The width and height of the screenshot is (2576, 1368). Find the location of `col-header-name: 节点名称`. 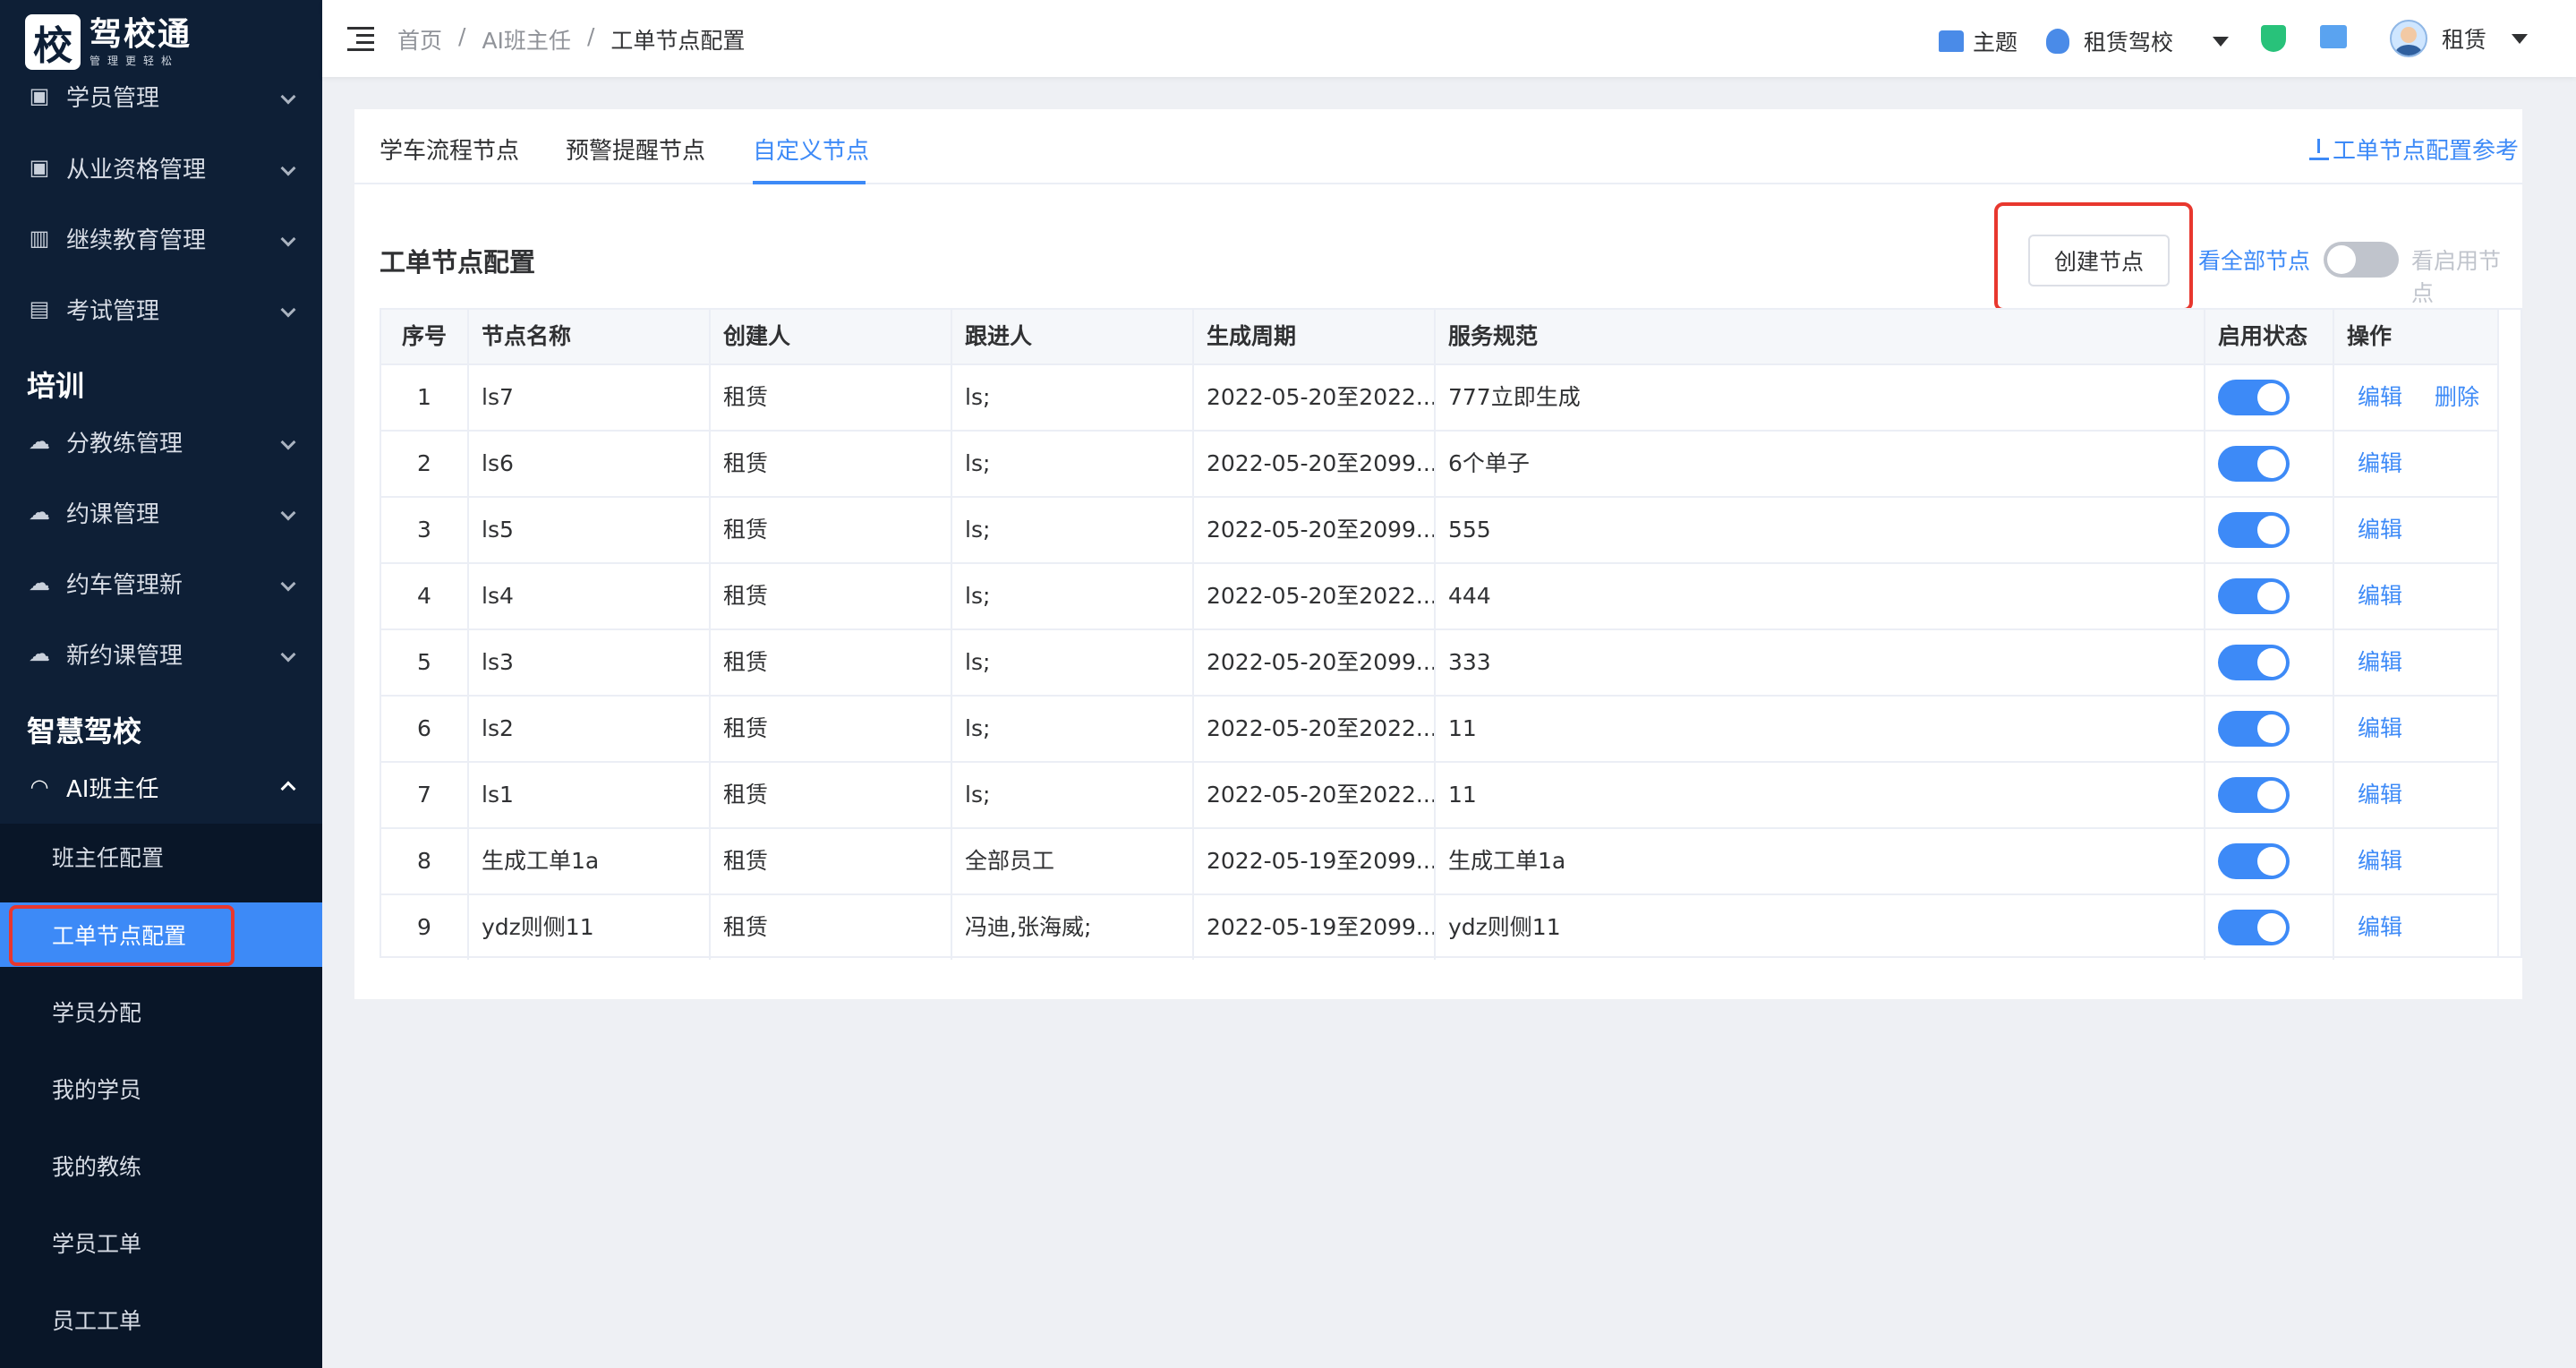

col-header-name: 节点名称 is located at coordinates (590, 336).